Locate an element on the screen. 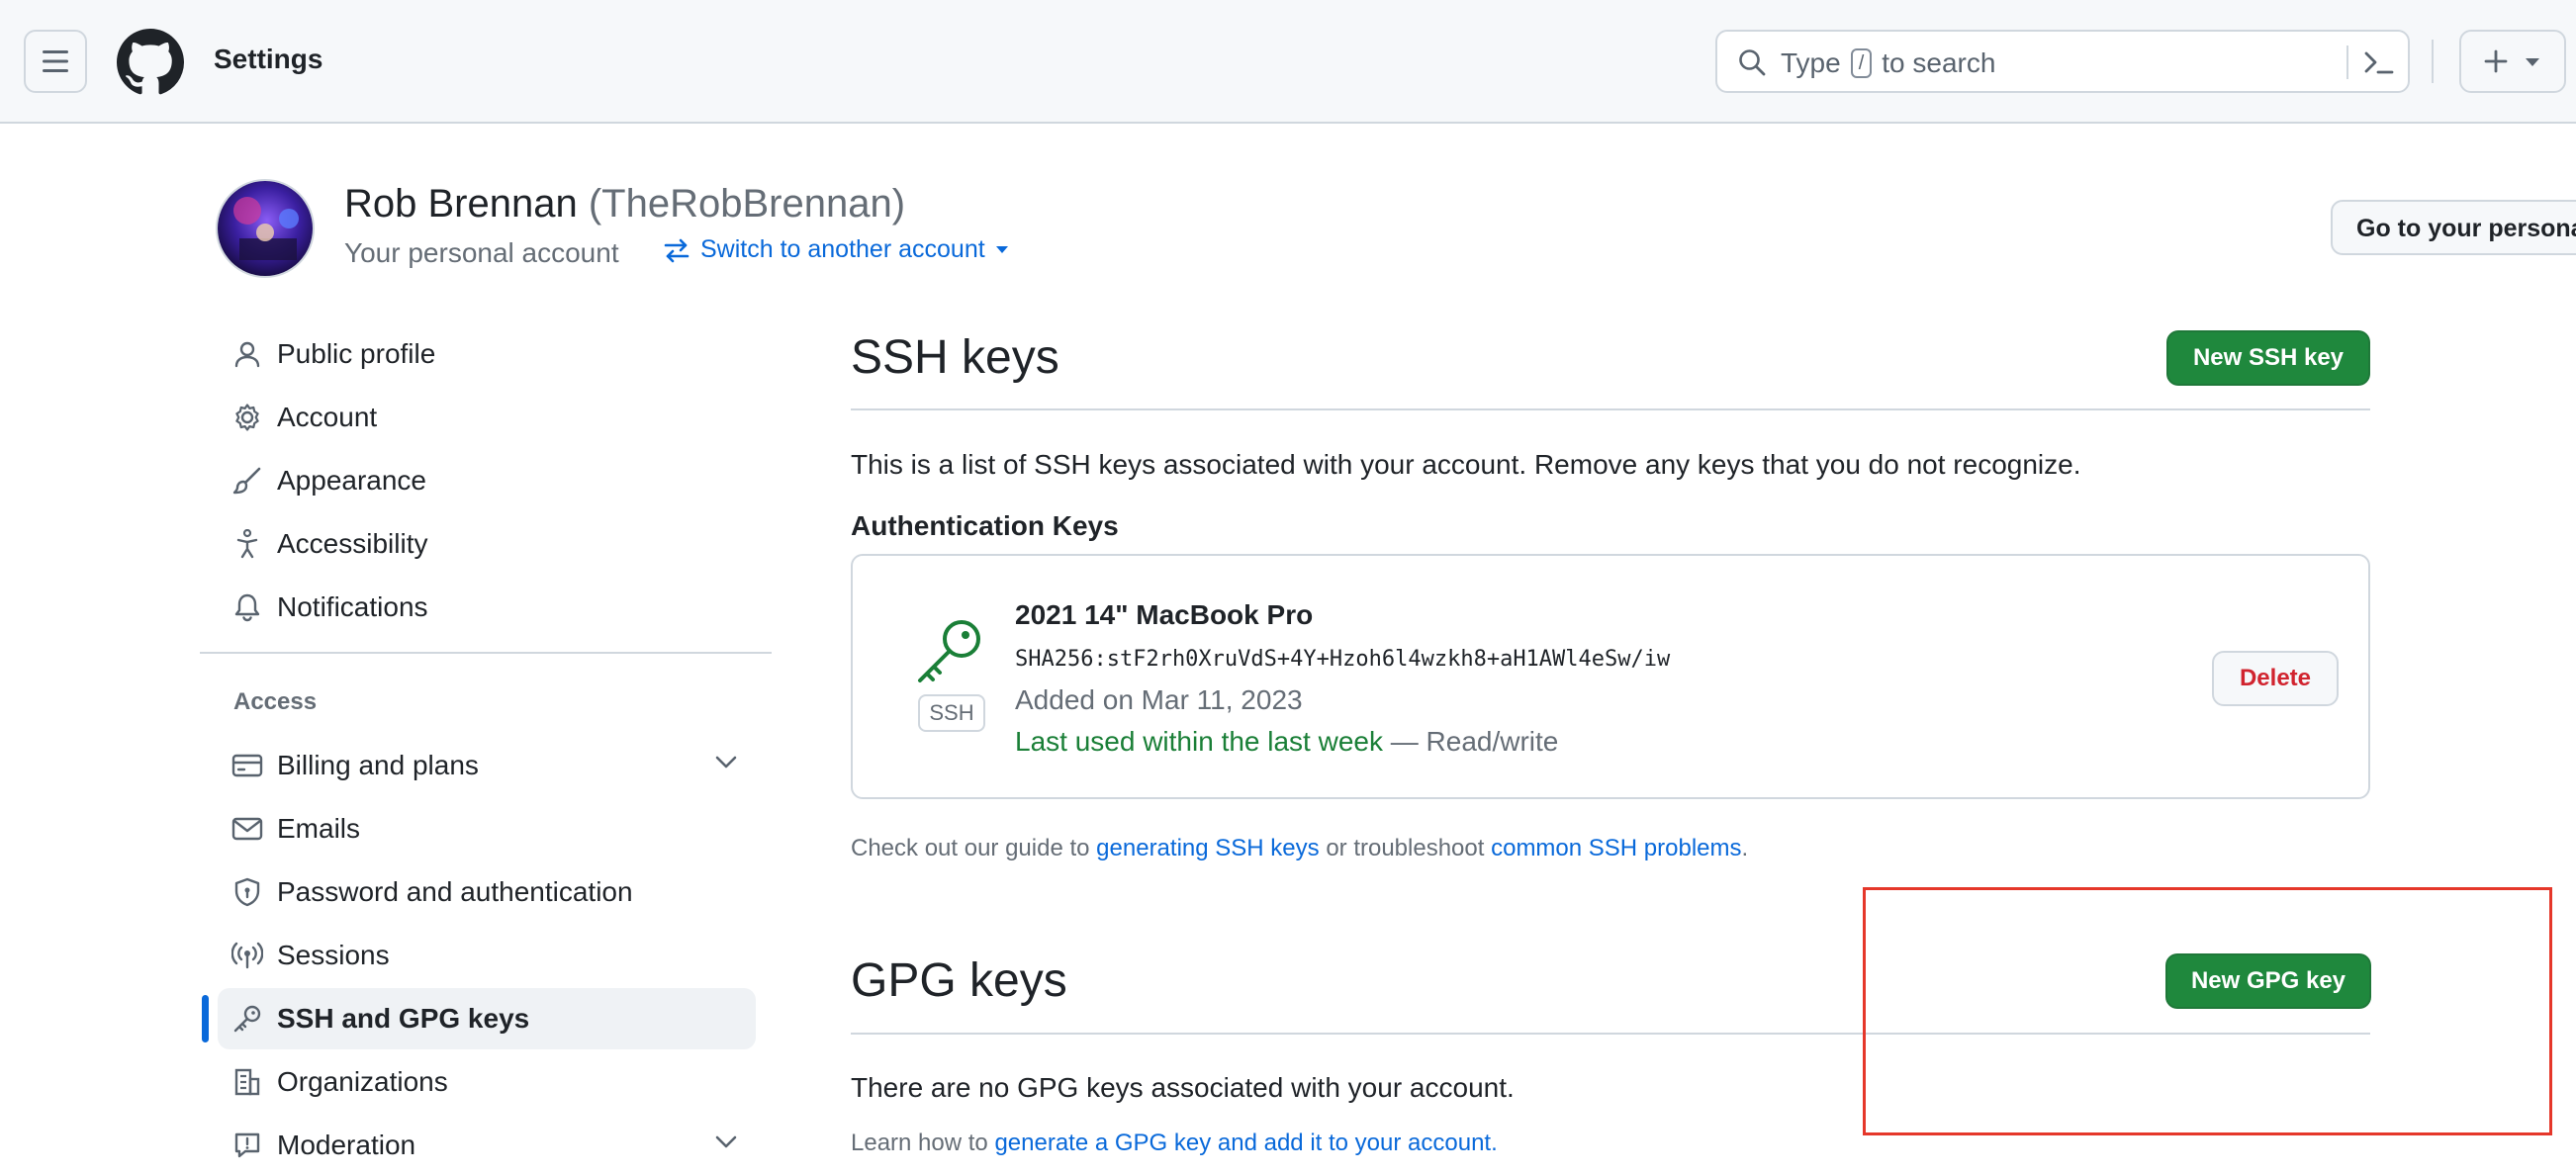 This screenshot has width=2576, height=1176. credit-card-icon is located at coordinates (247, 765).